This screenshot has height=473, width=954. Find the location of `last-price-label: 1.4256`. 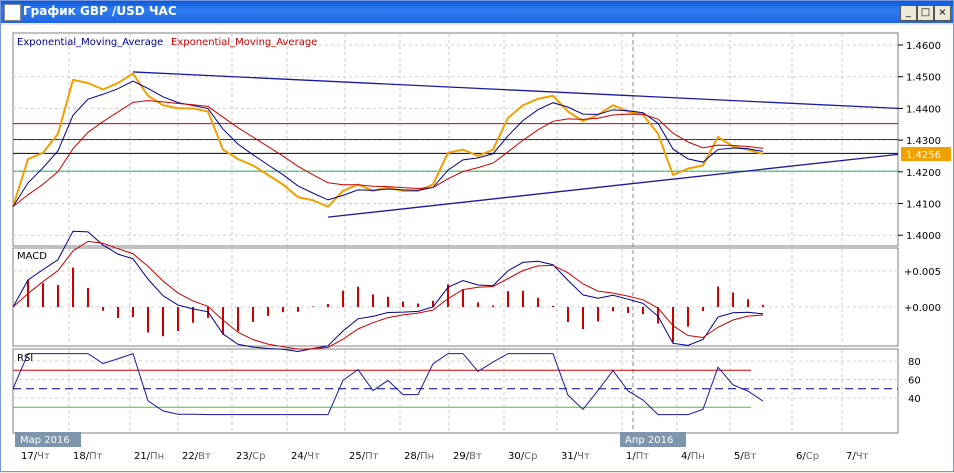

last-price-label: 1.4256 is located at coordinates (923, 155).